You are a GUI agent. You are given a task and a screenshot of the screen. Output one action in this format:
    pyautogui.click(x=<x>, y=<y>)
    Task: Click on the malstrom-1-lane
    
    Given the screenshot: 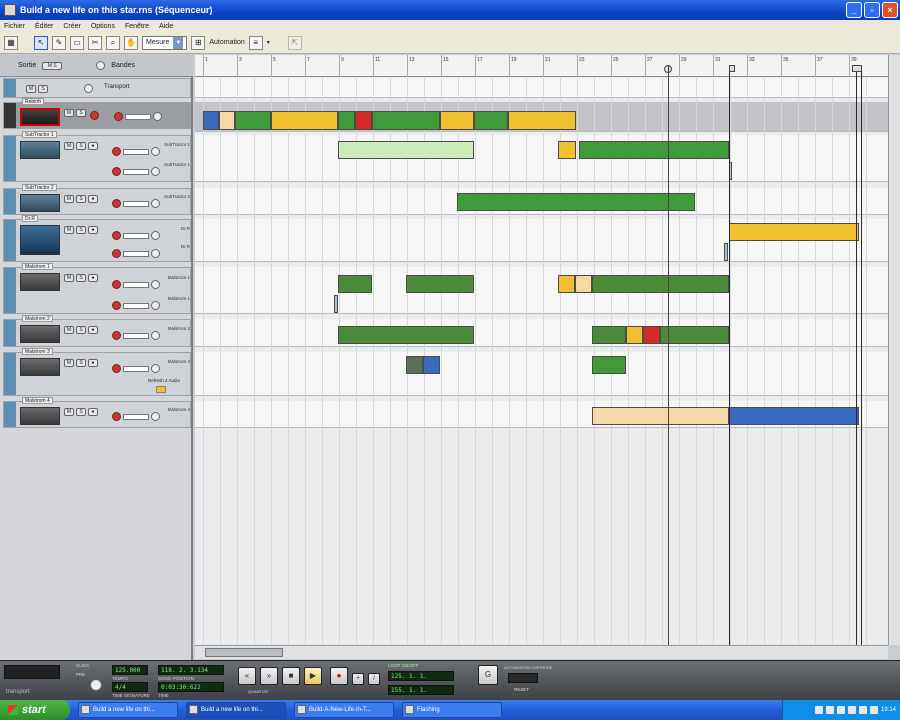 What is the action you would take?
    pyautogui.click(x=541, y=290)
    